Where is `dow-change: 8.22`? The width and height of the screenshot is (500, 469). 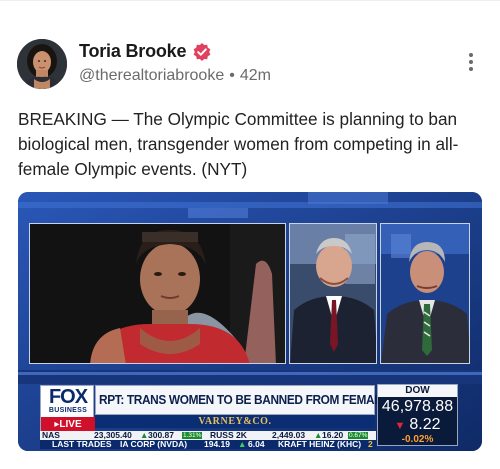 dow-change: 8.22 is located at coordinates (425, 424).